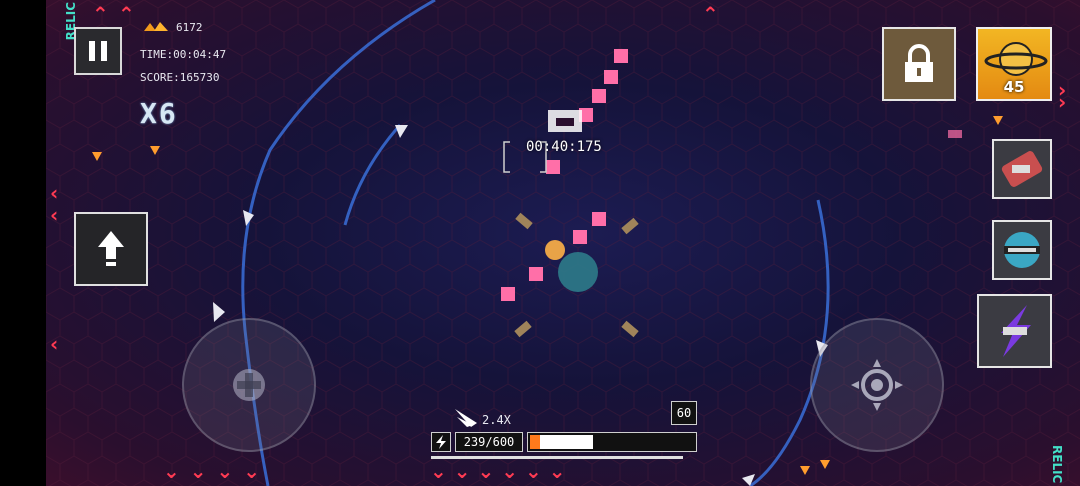 The image size is (1080, 486). What do you see at coordinates (180, 77) in the screenshot?
I see `score-display: SCORE:165730` at bounding box center [180, 77].